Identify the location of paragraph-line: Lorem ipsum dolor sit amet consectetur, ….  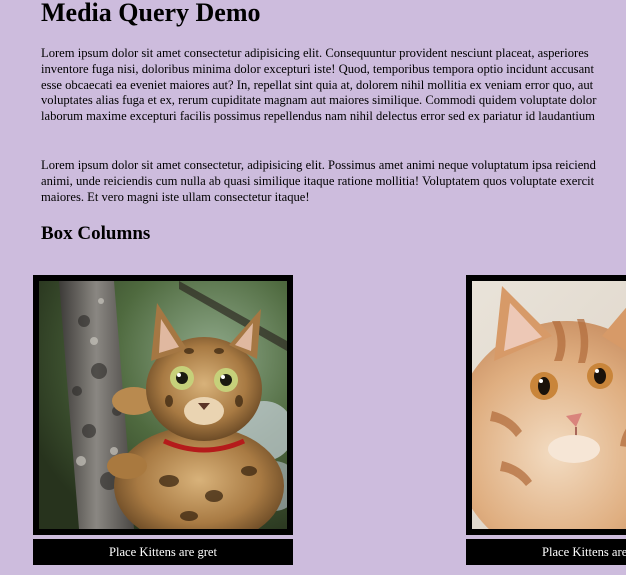
(318, 165).